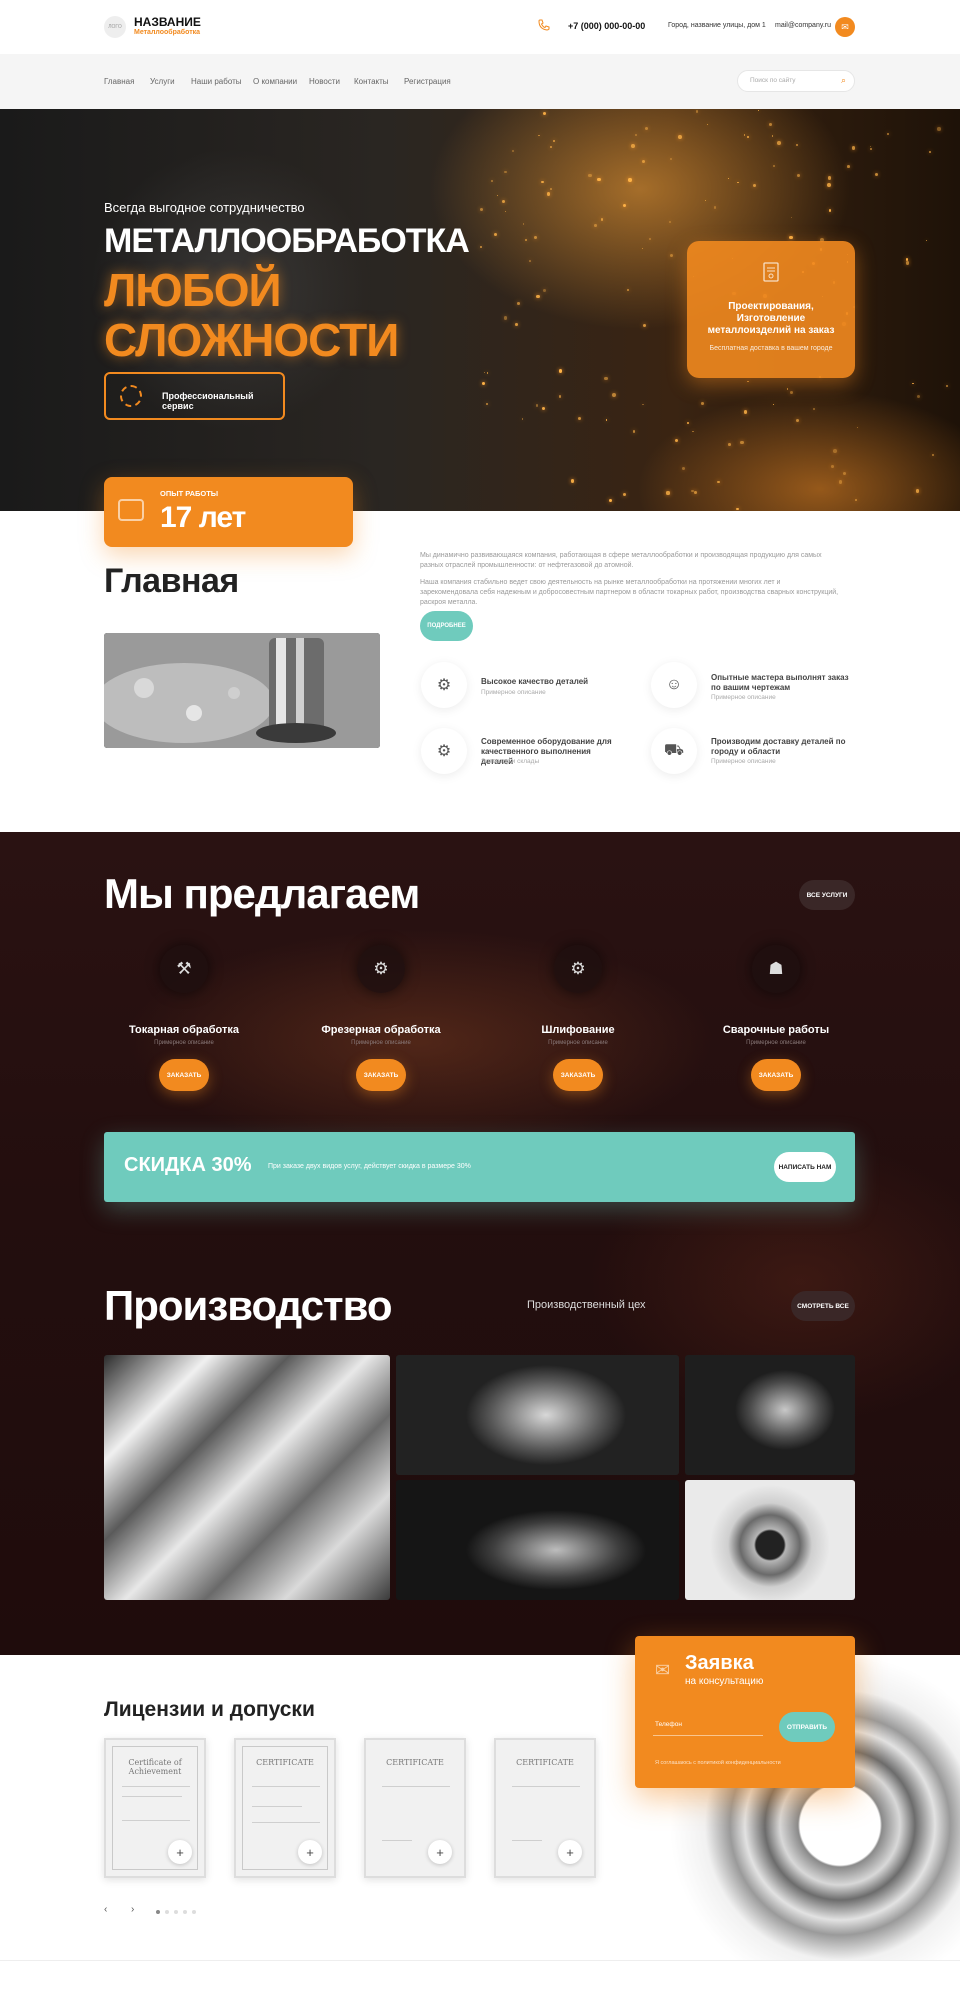 This screenshot has height=2000, width=960. What do you see at coordinates (845, 27) in the screenshot?
I see `mail-icon: ✉` at bounding box center [845, 27].